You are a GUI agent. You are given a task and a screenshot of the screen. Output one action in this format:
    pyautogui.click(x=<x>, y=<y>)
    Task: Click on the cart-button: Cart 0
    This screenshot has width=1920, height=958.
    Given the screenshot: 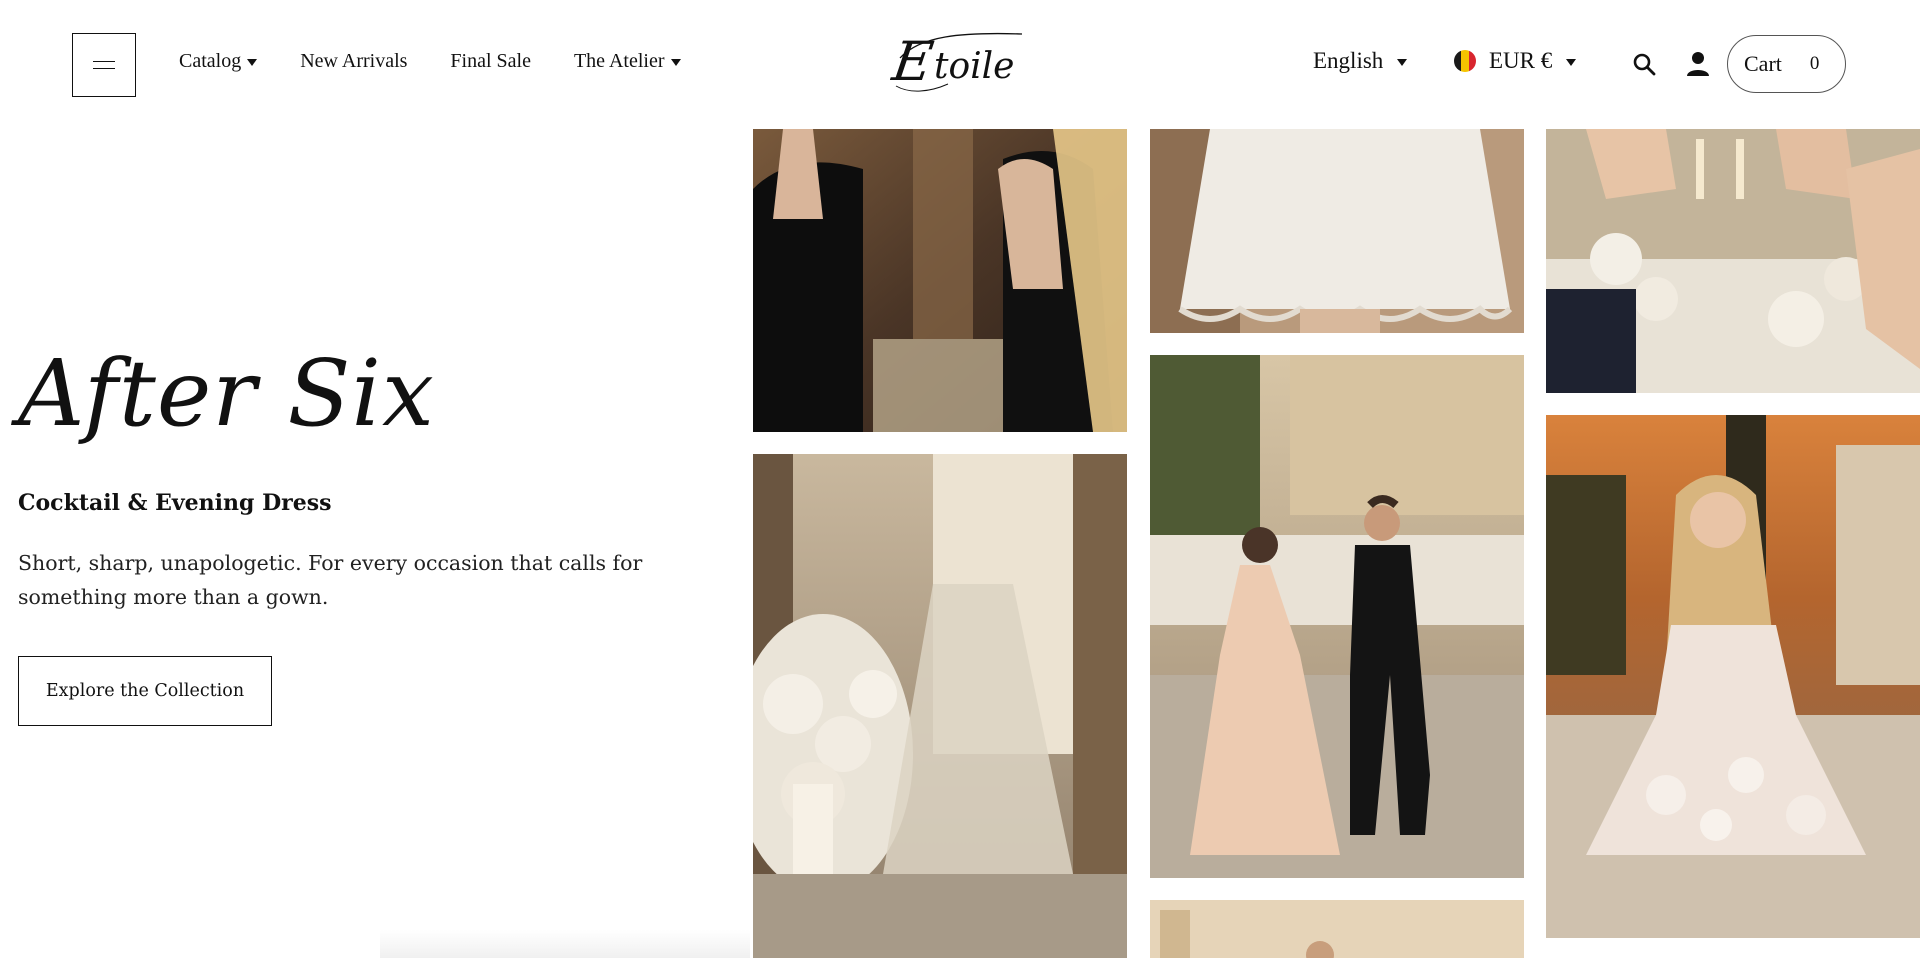 What is the action you would take?
    pyautogui.click(x=1786, y=64)
    